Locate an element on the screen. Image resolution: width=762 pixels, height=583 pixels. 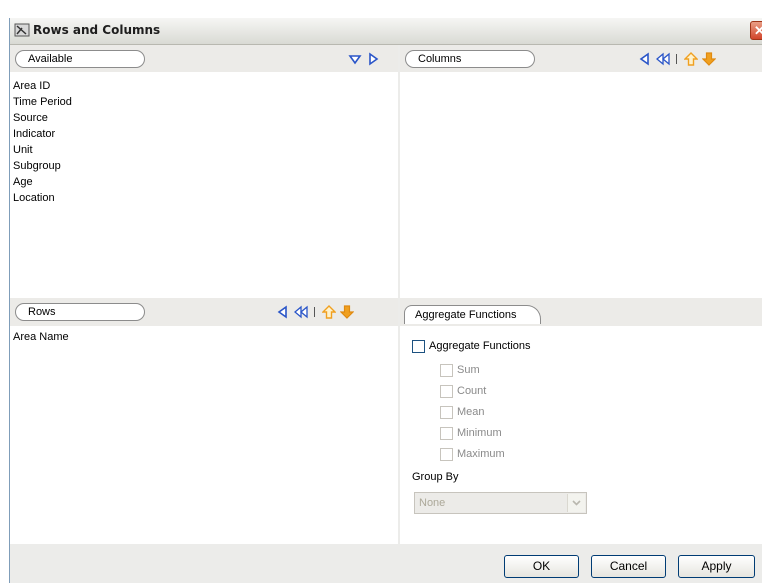
list-item: Area Name is located at coordinates (41, 337).